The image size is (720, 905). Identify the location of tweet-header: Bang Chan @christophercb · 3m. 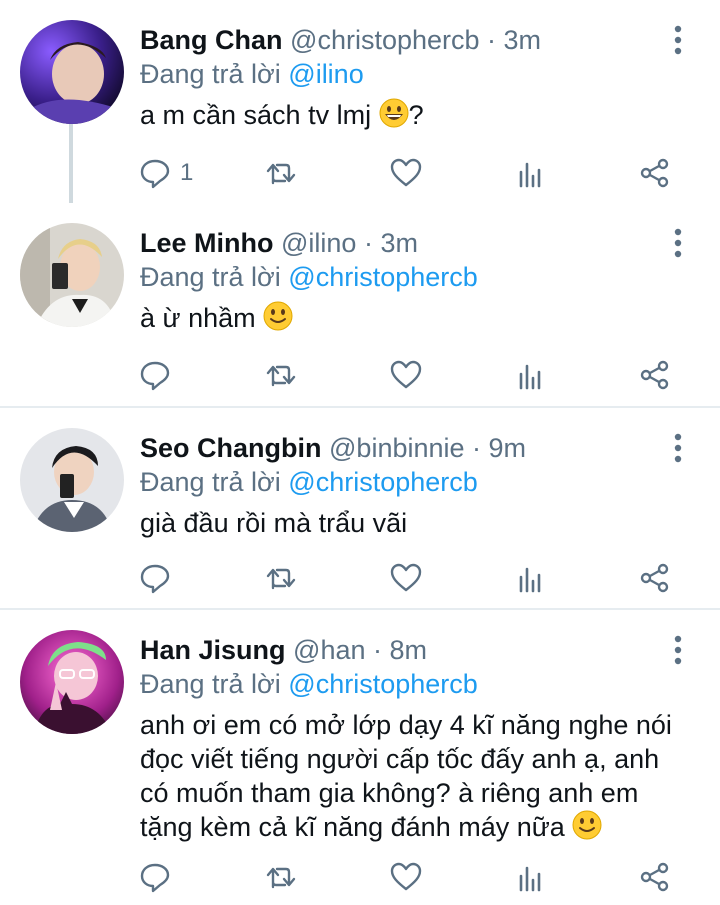
(340, 40).